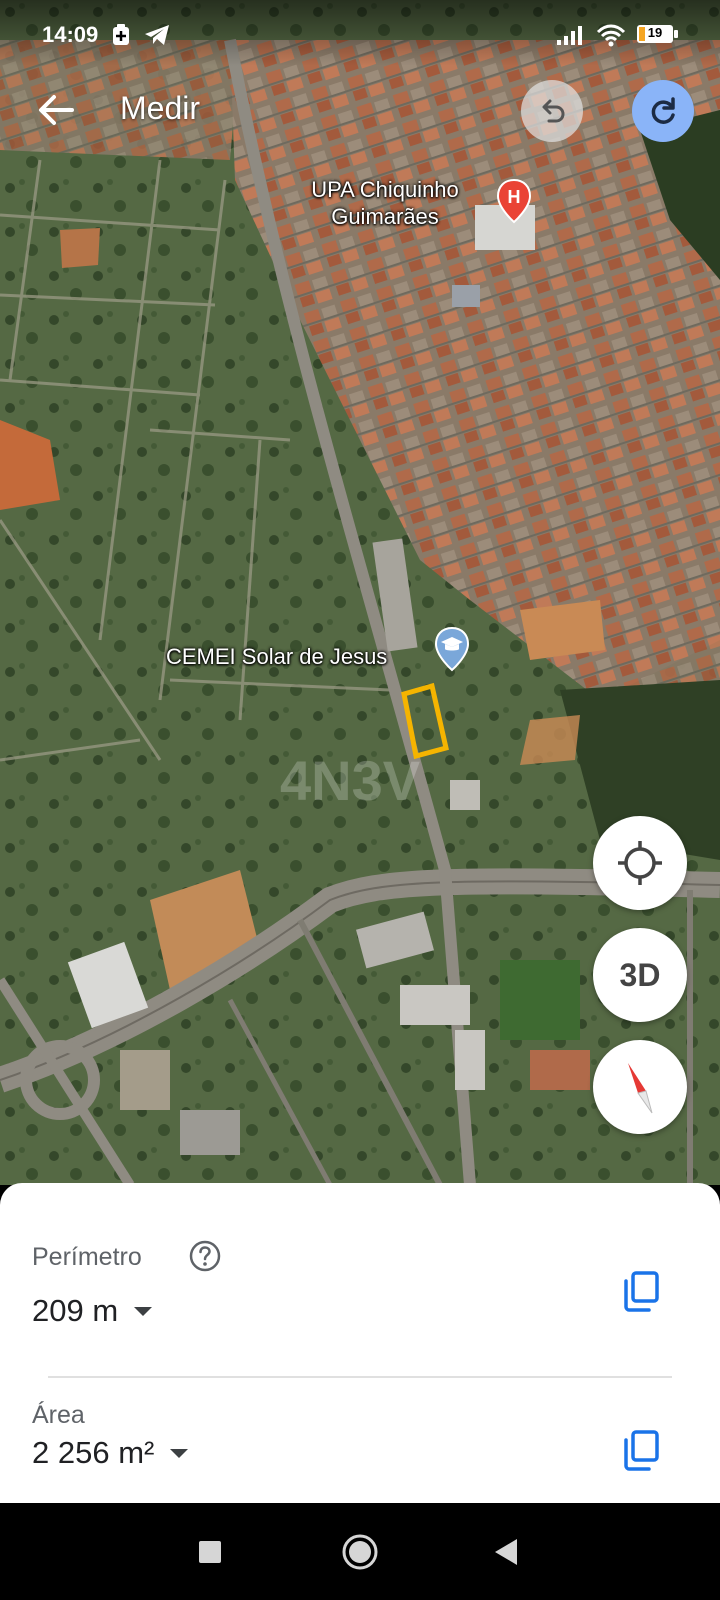 The width and height of the screenshot is (720, 1600). I want to click on undo-icon, so click(553, 111).